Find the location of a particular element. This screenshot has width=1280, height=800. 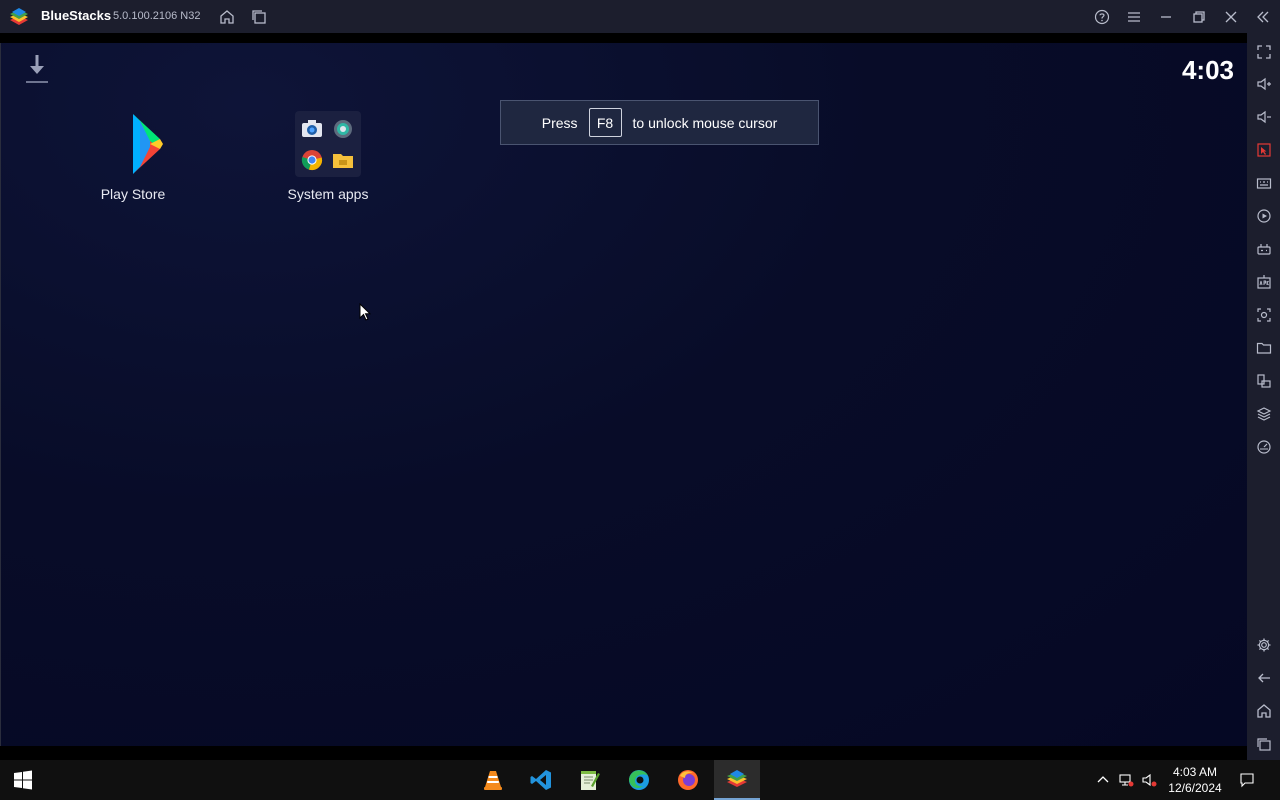

vscode-icon is located at coordinates (540, 780).